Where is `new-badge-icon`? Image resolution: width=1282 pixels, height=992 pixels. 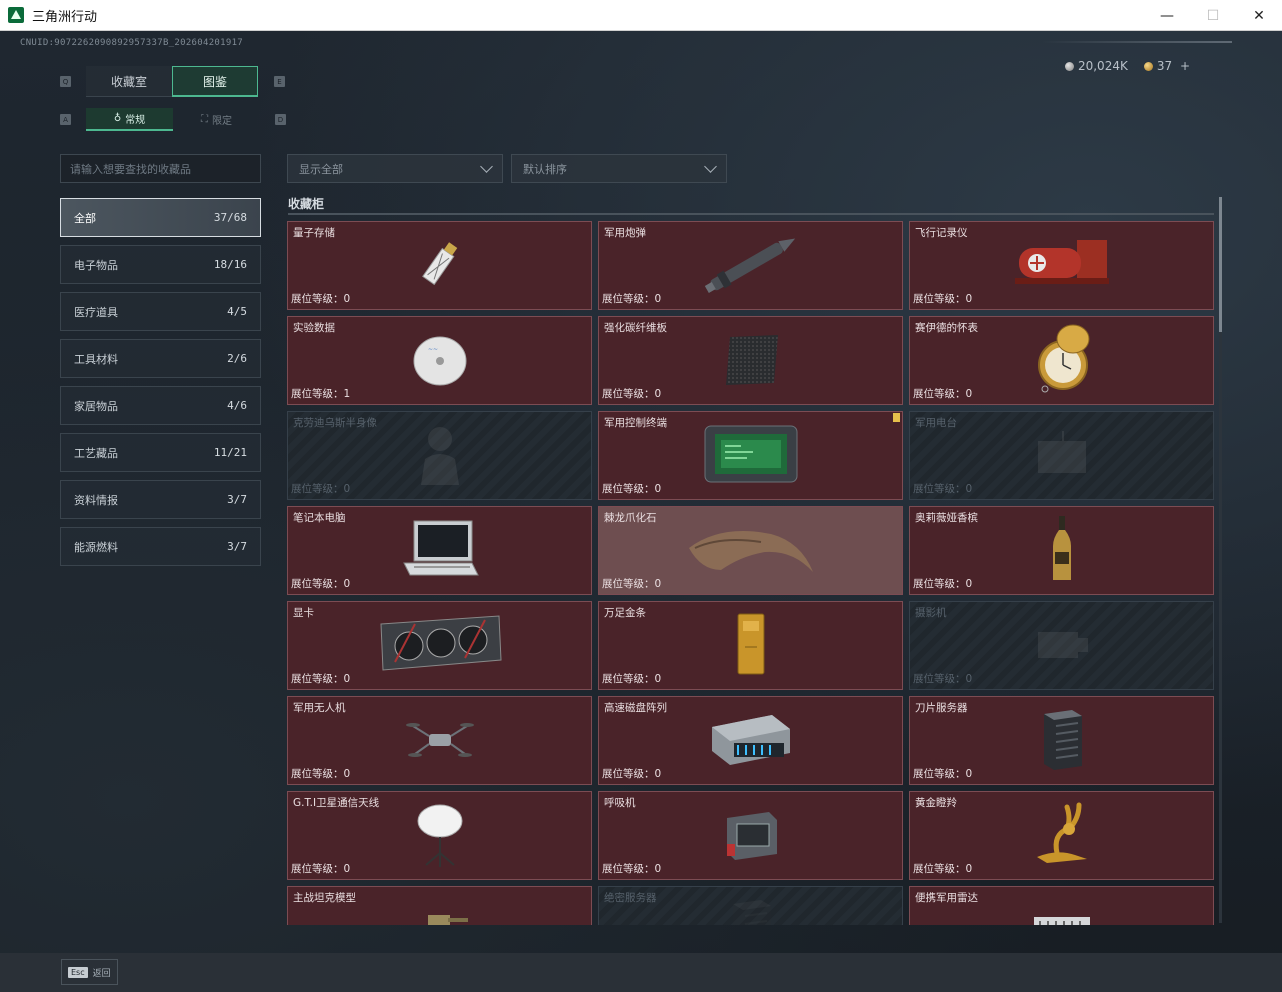 new-badge-icon is located at coordinates (896, 417).